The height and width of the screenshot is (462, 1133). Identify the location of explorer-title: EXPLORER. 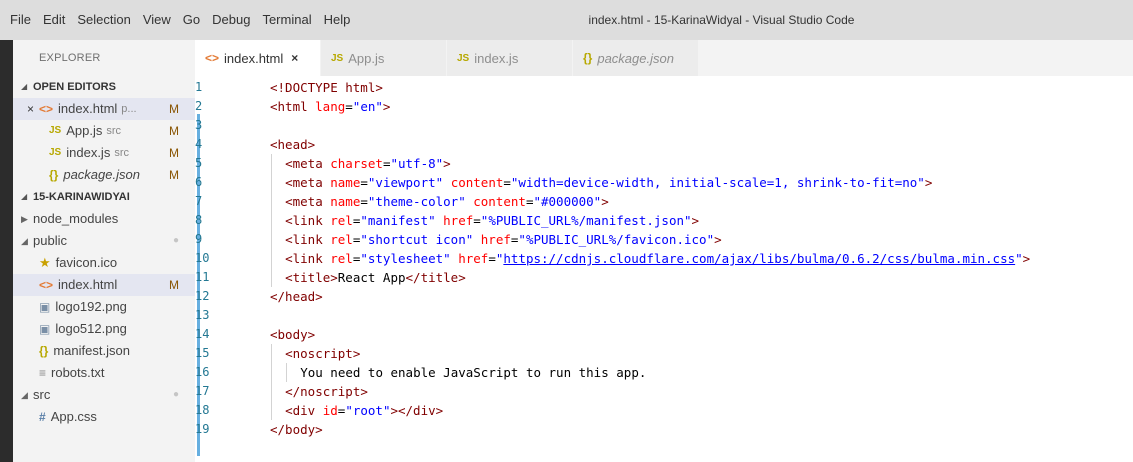
(70, 58).